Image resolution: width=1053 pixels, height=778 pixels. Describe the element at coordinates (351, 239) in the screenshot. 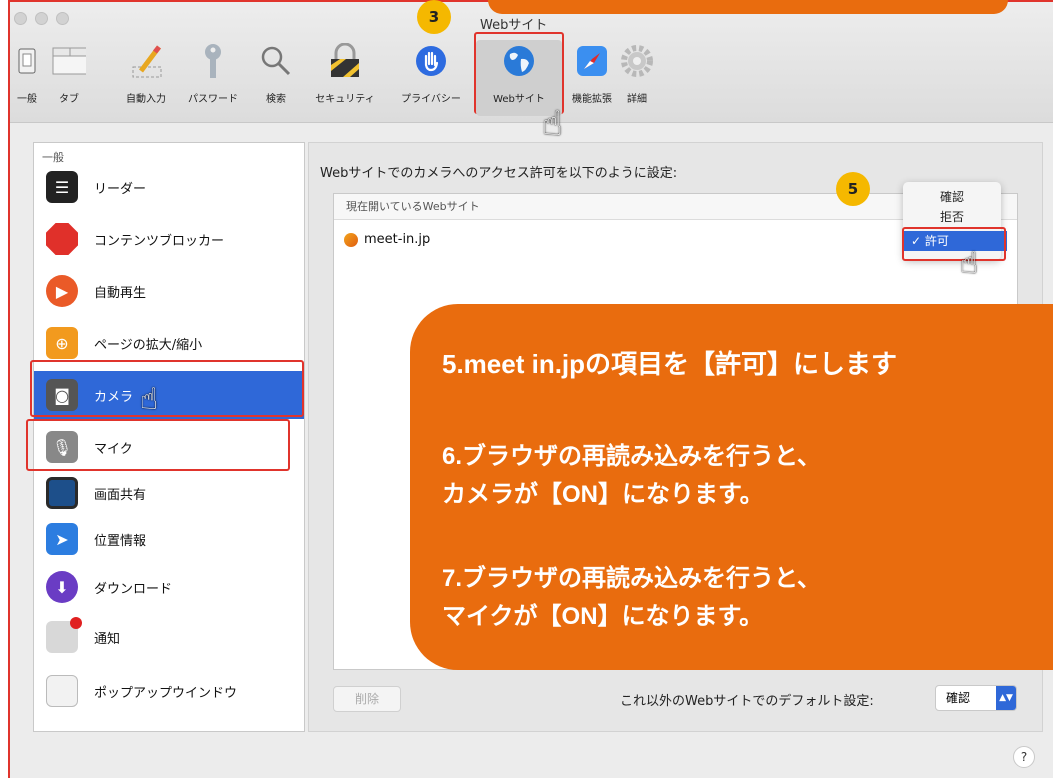

I see `site-favicon-icon` at that location.